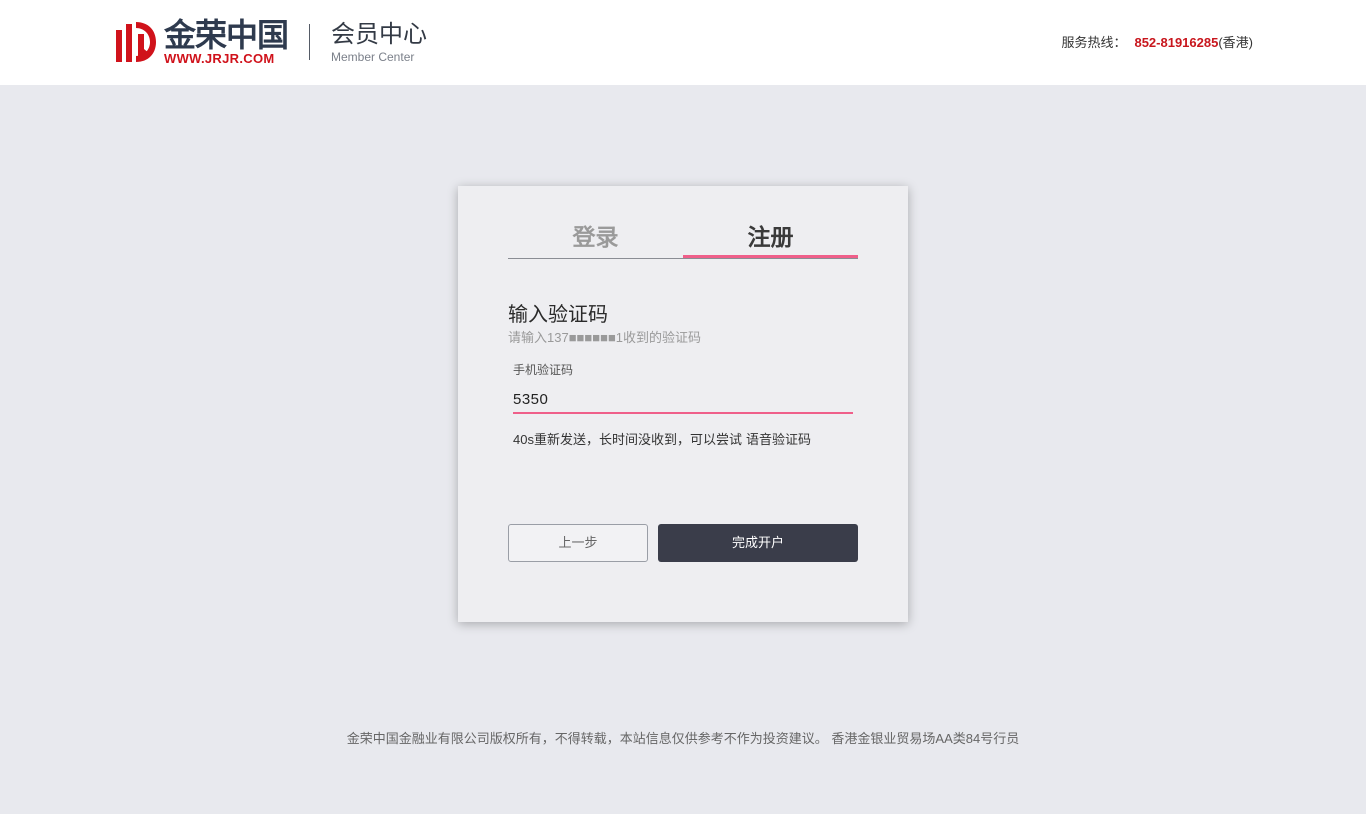 This screenshot has height=814, width=1366. What do you see at coordinates (683, 400) in the screenshot?
I see `verification-code-input` at bounding box center [683, 400].